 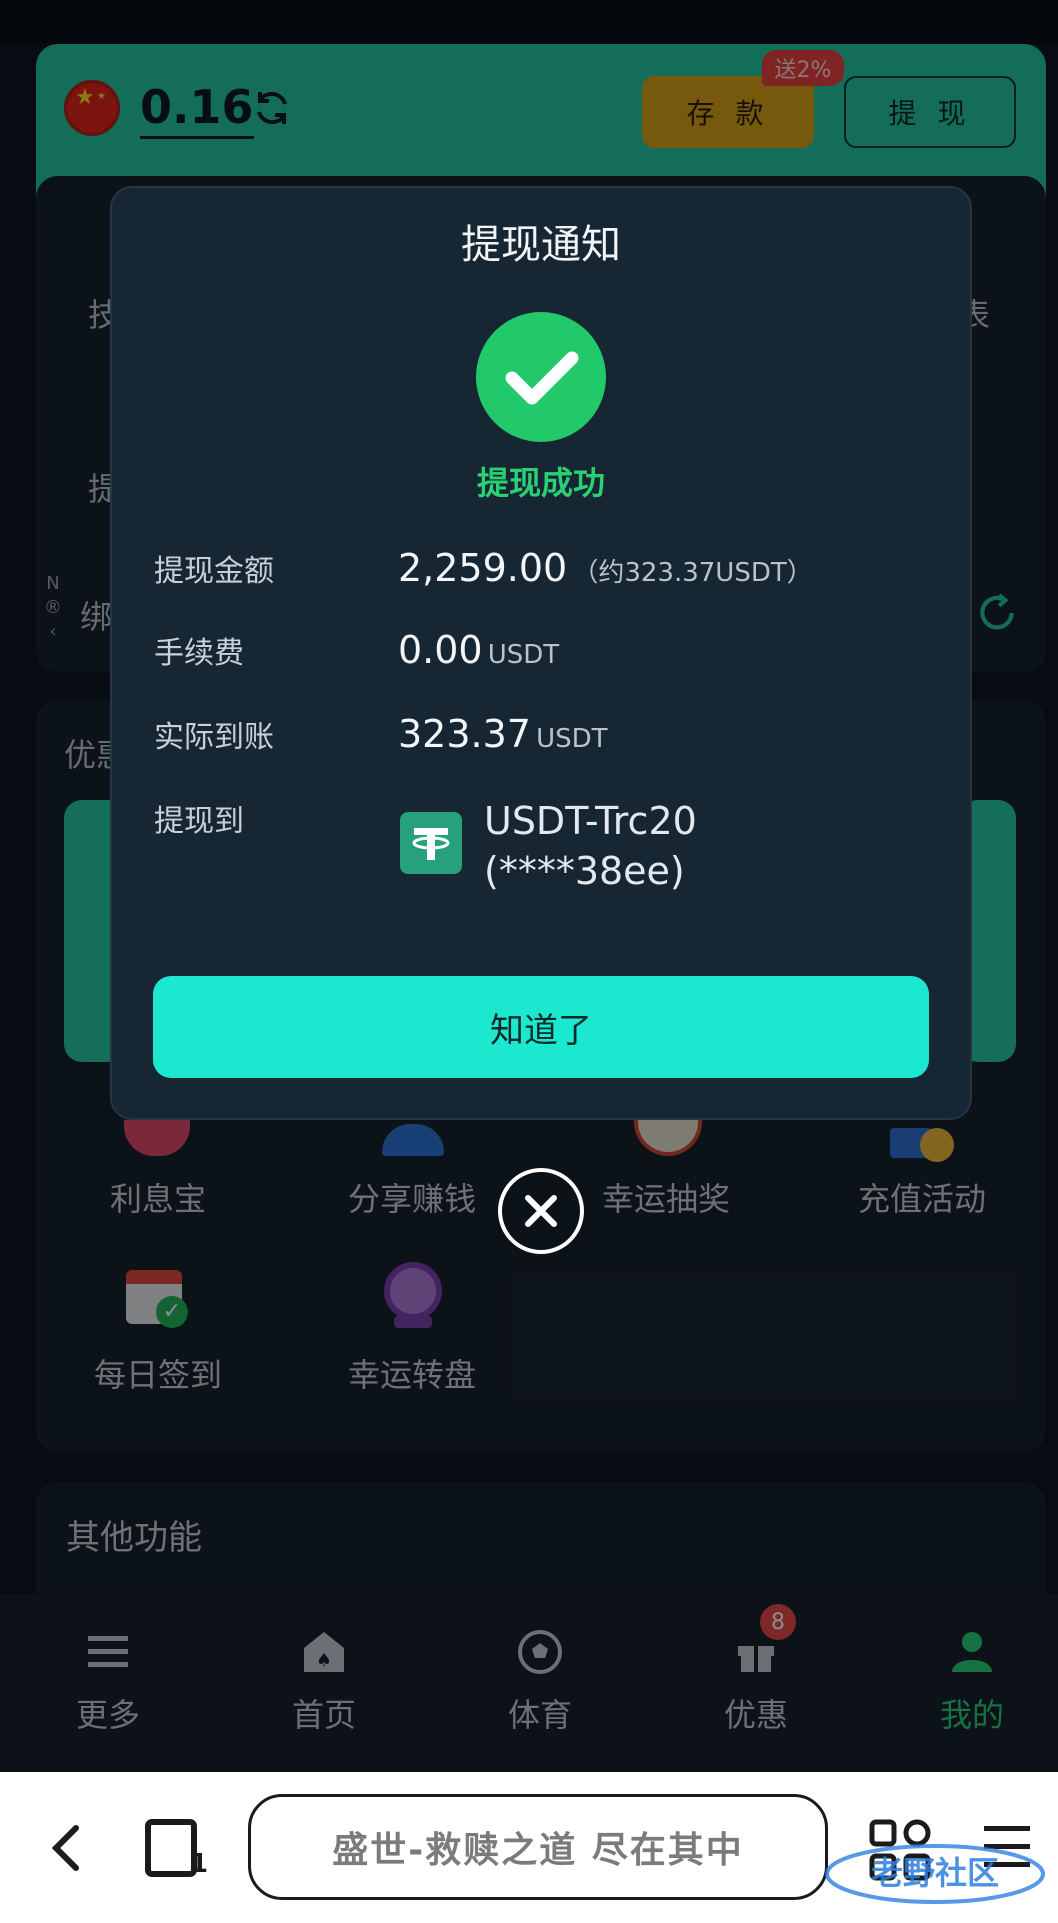 I want to click on received-row: 323.37 USDT, so click(x=503, y=734).